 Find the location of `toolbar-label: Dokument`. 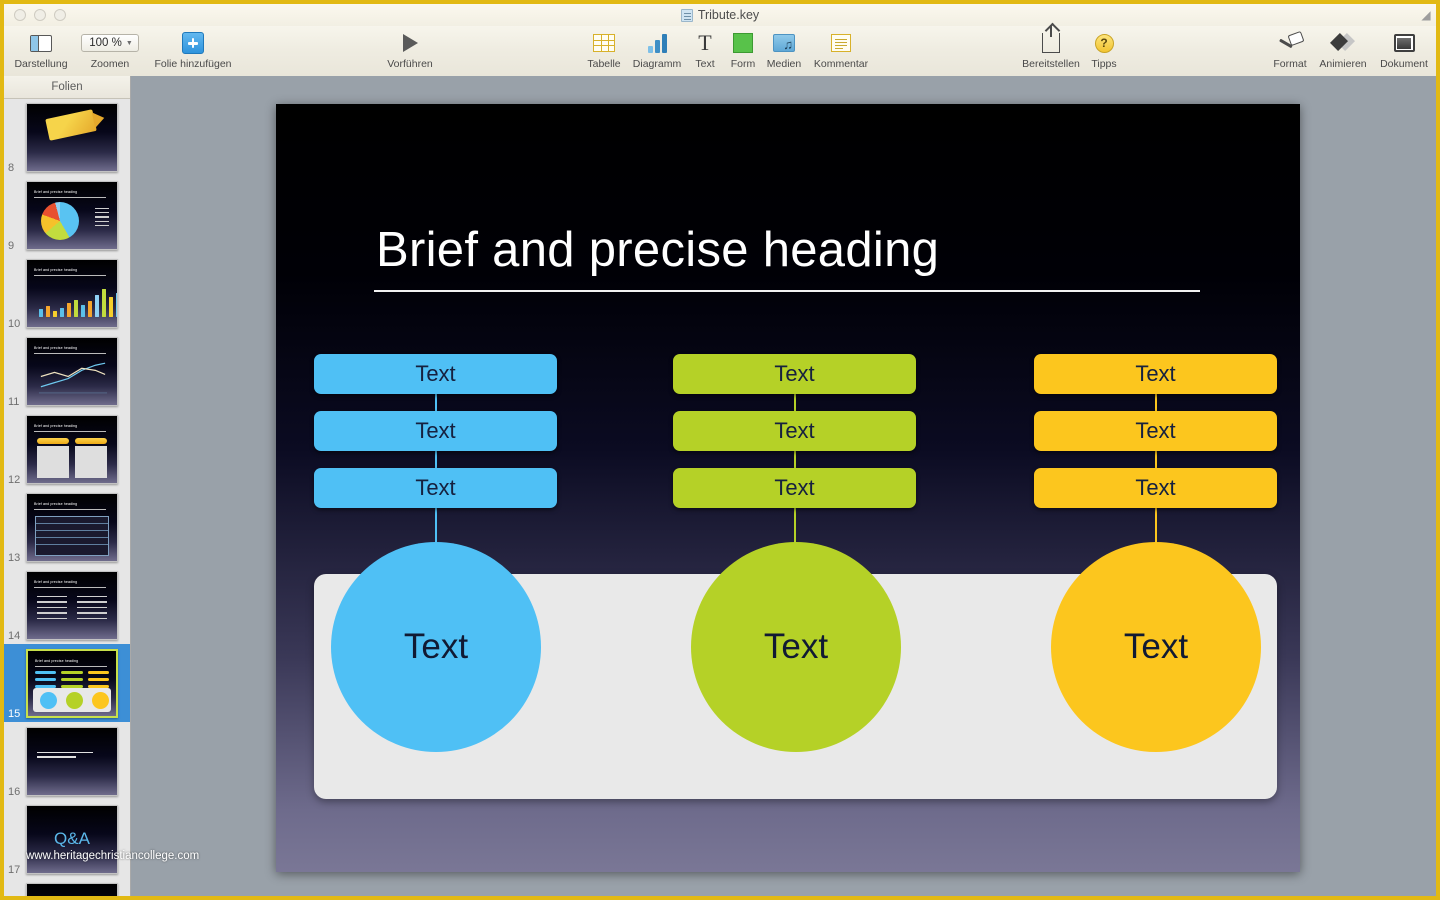

toolbar-label: Dokument is located at coordinates (1404, 64).